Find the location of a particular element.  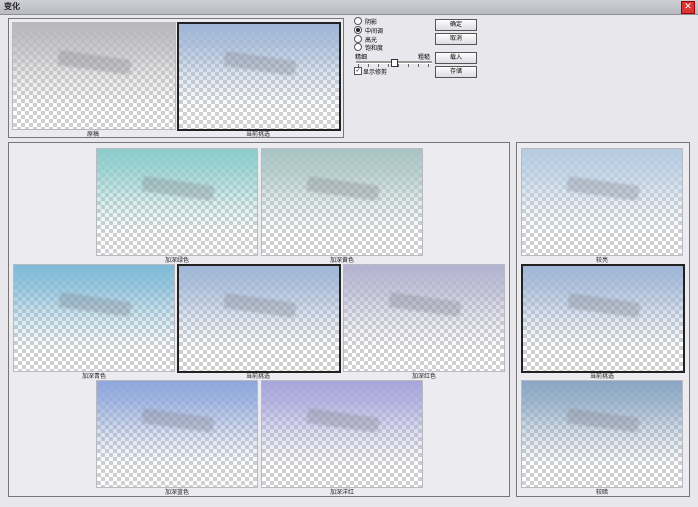

more-magenta-label: 加深洋红 is located at coordinates (341, 492).